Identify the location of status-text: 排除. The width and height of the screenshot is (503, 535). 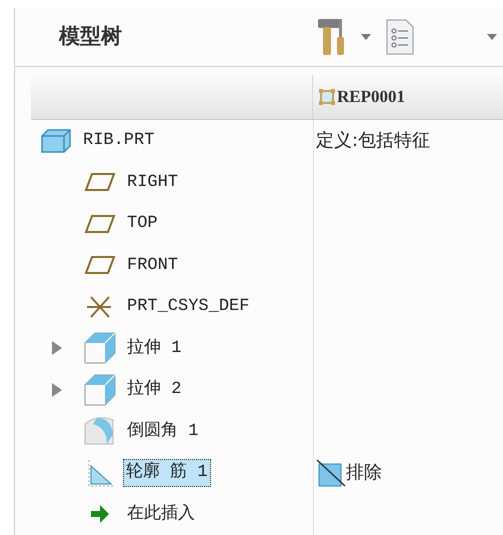
(349, 473).